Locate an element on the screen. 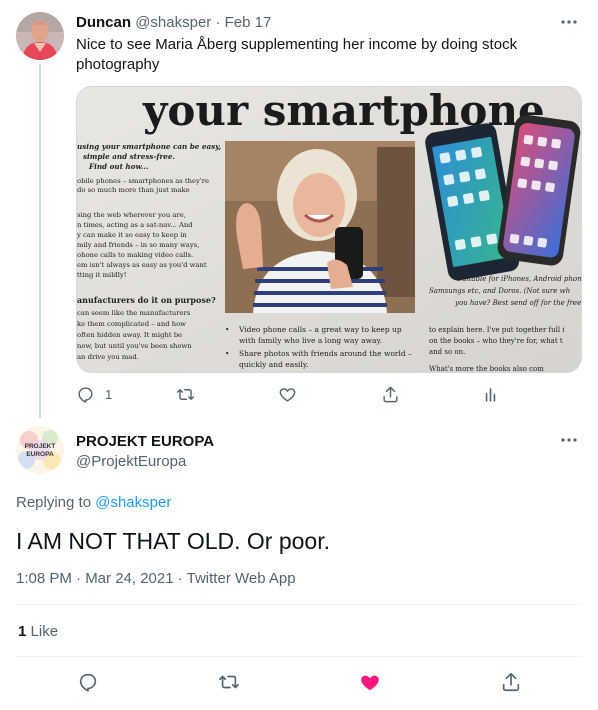 This screenshot has width=598, height=710. sub-line-4: now, but until you've been shown is located at coordinates (134, 346).